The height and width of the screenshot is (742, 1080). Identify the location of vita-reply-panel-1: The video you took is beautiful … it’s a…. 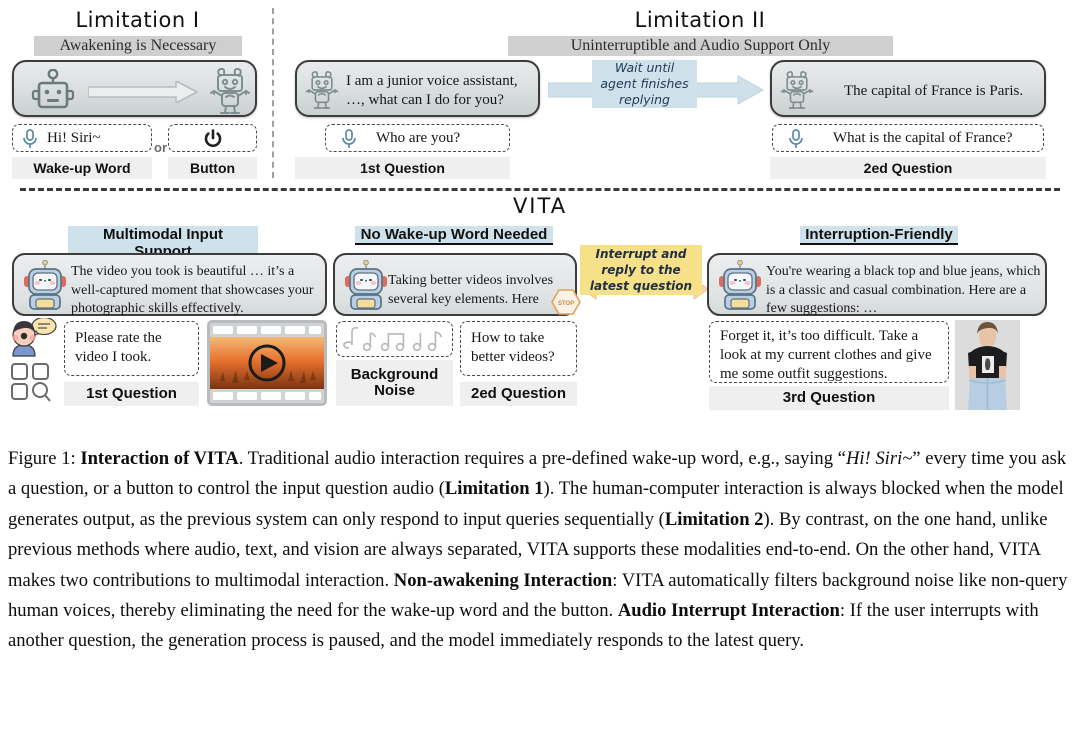
(169, 284).